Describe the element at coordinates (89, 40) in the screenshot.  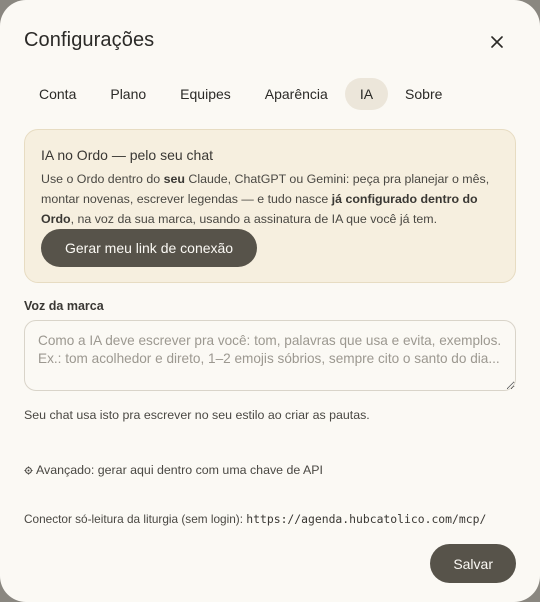
I see `dialog-title: Configurações` at that location.